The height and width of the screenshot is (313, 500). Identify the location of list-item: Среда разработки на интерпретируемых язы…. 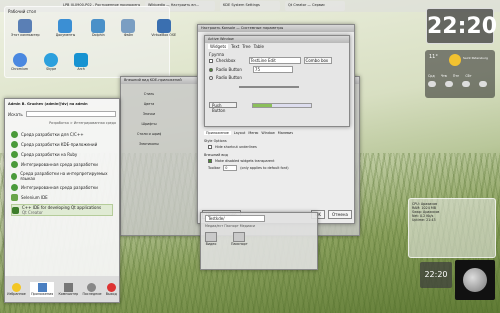
(62, 176).